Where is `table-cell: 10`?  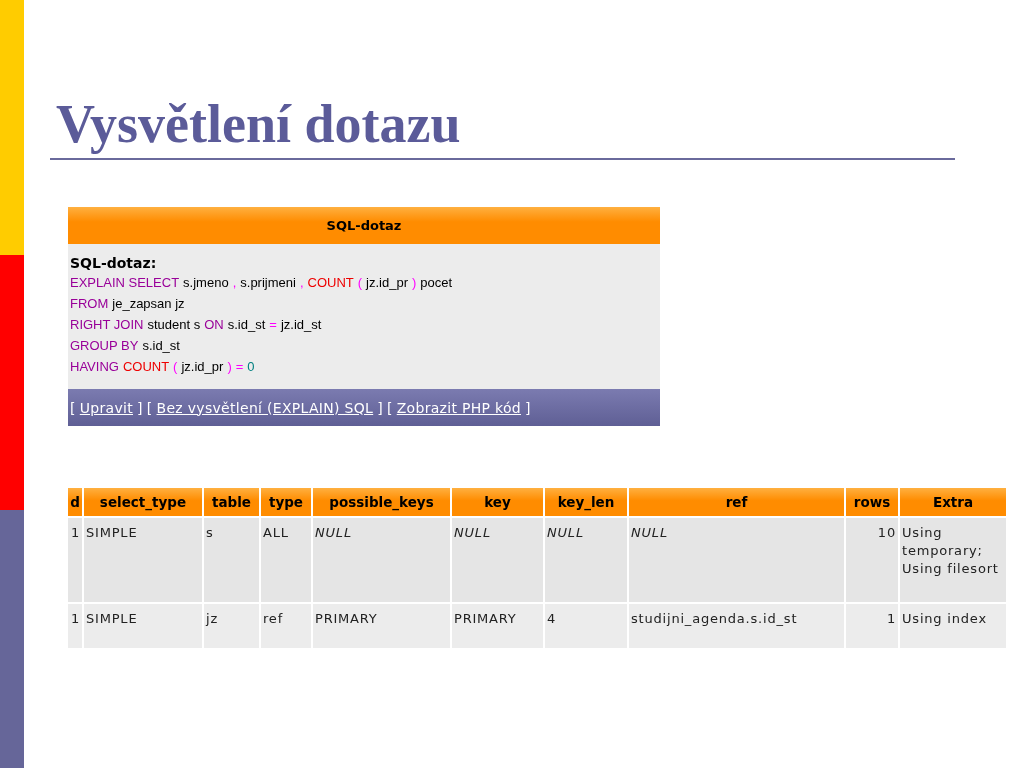 table-cell: 10 is located at coordinates (872, 560).